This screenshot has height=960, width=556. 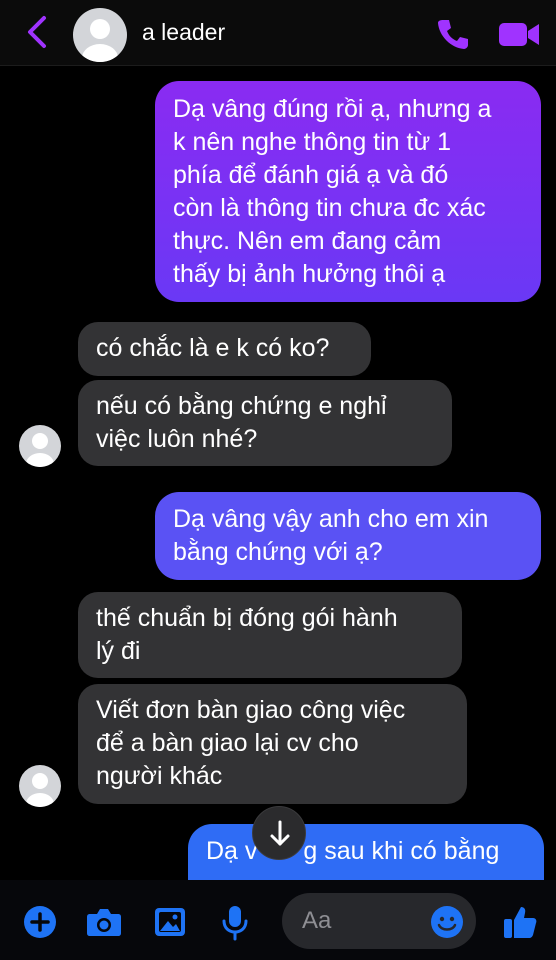 What do you see at coordinates (278, 552) in the screenshot?
I see `message-line: bằng chứng với ạ?` at bounding box center [278, 552].